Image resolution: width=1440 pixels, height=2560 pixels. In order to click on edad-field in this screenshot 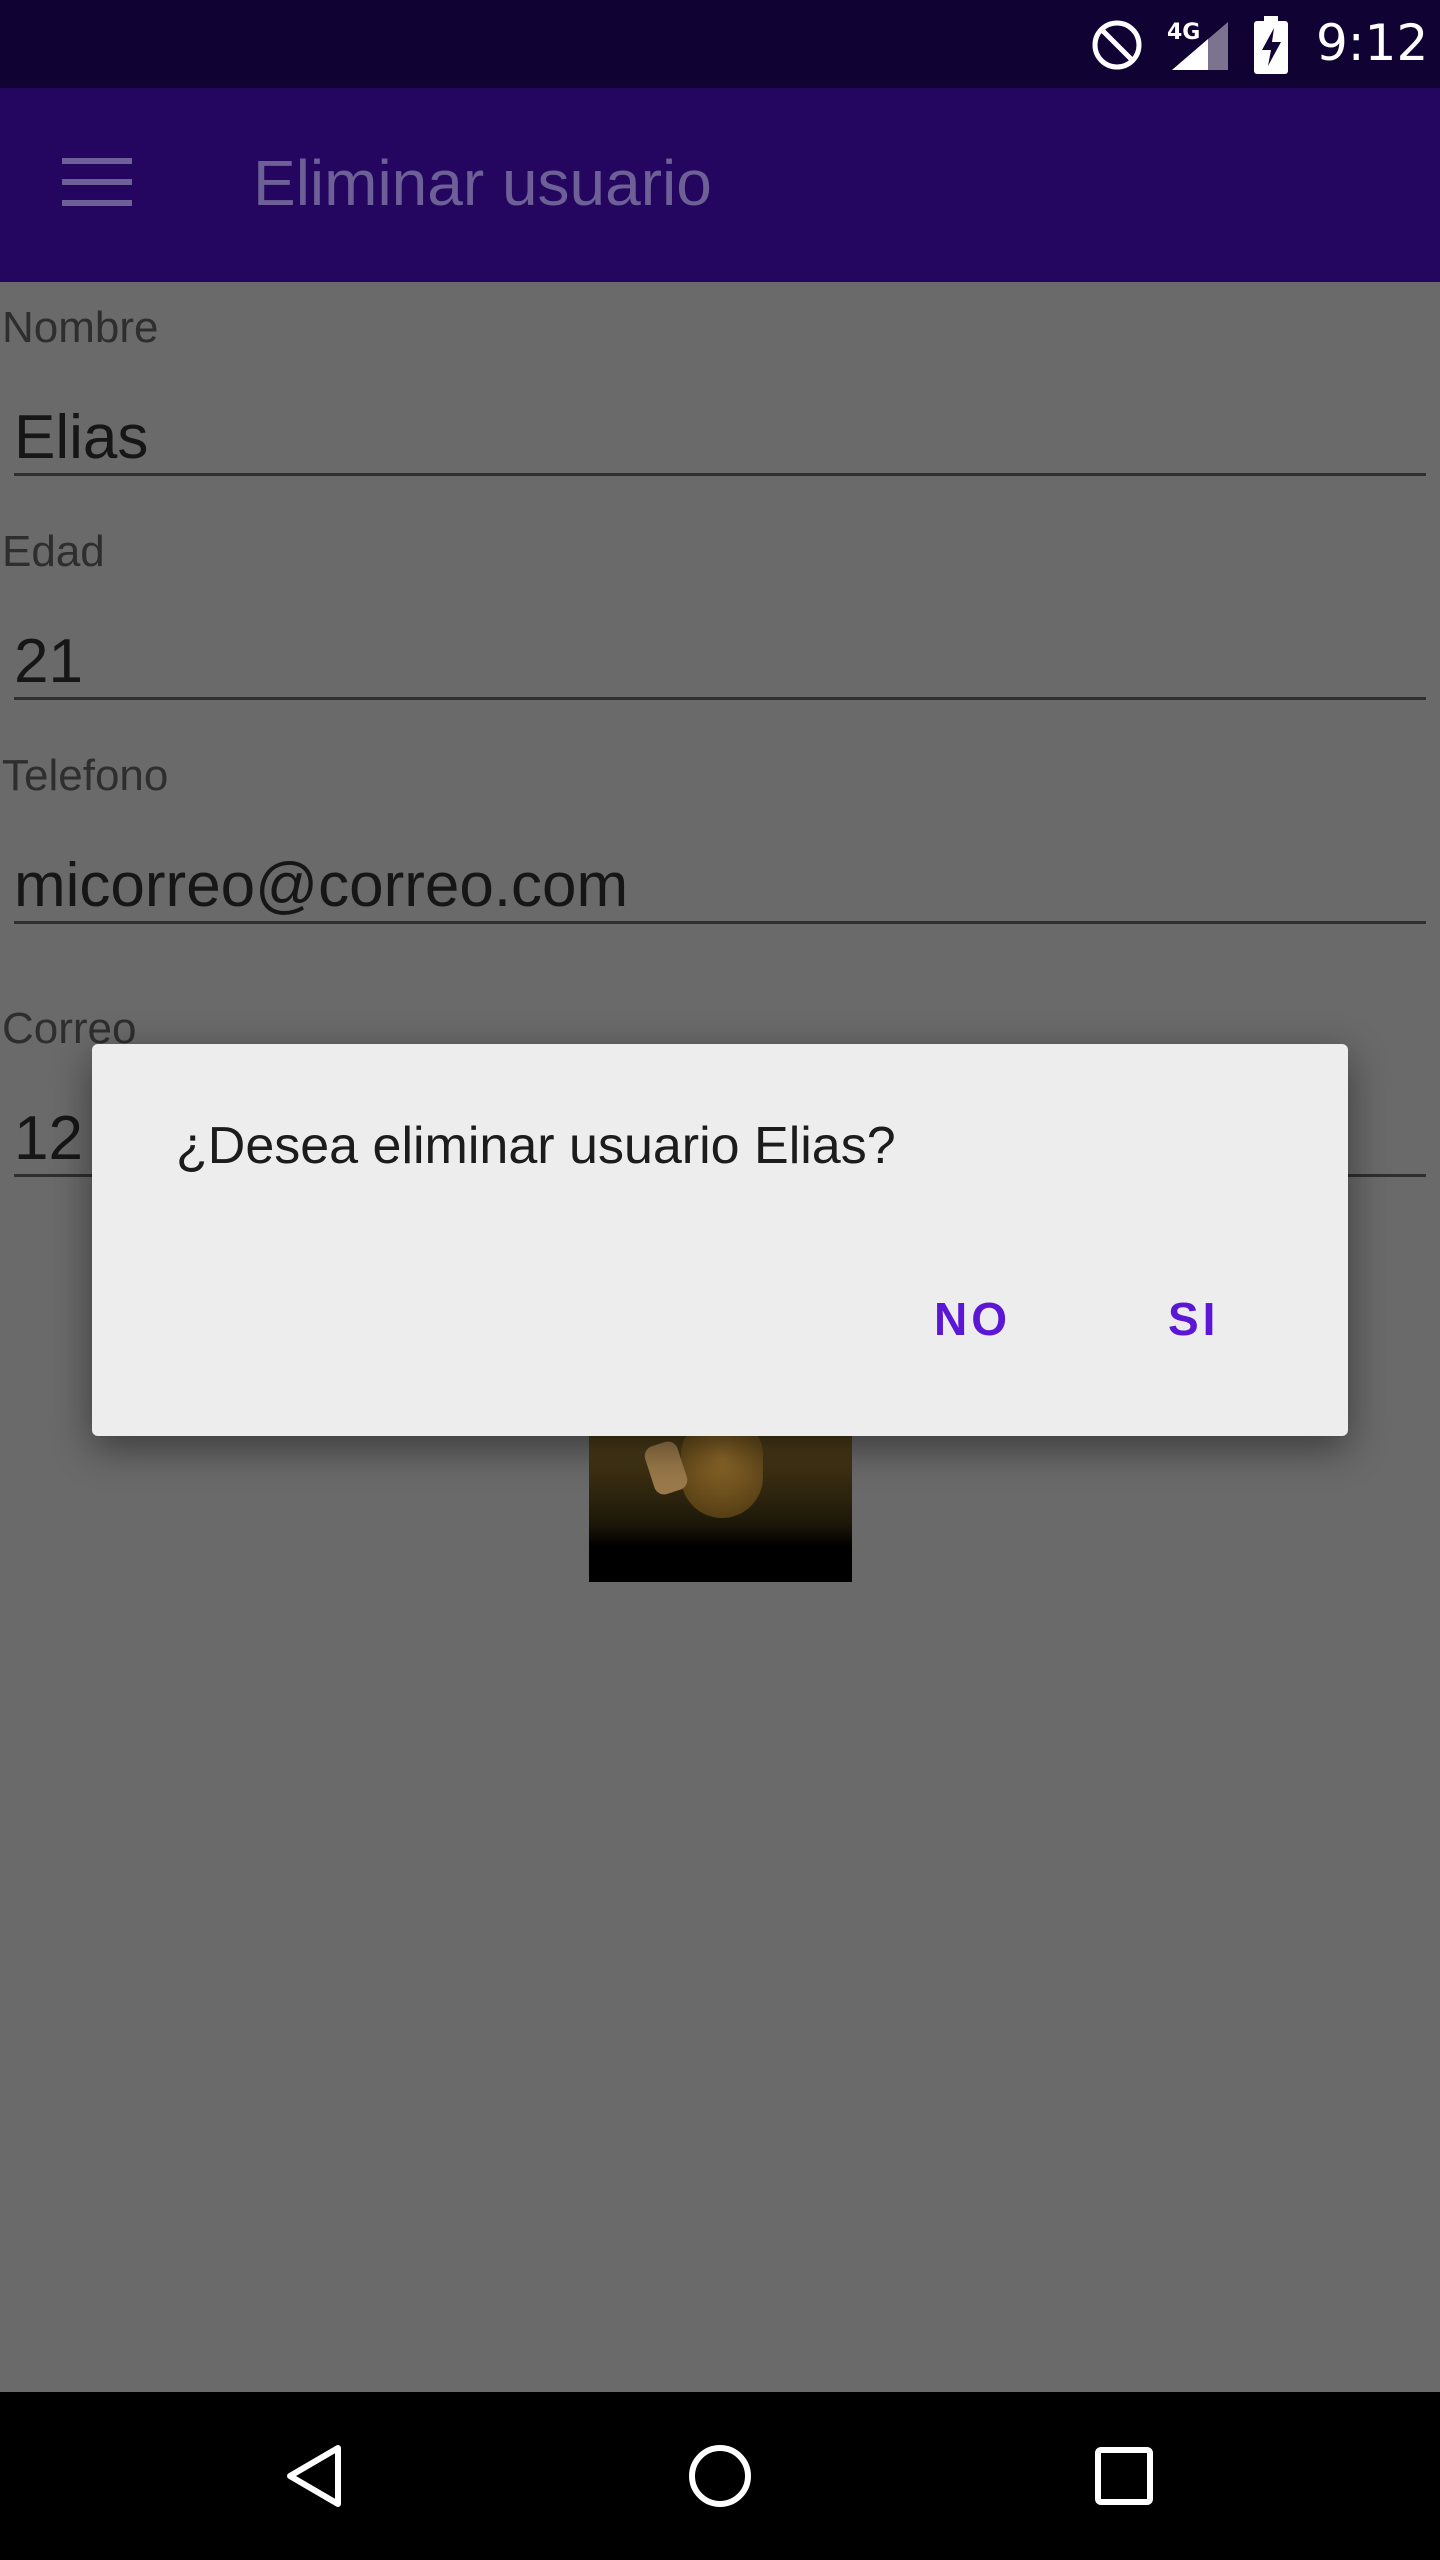, I will do `click(720, 663)`.